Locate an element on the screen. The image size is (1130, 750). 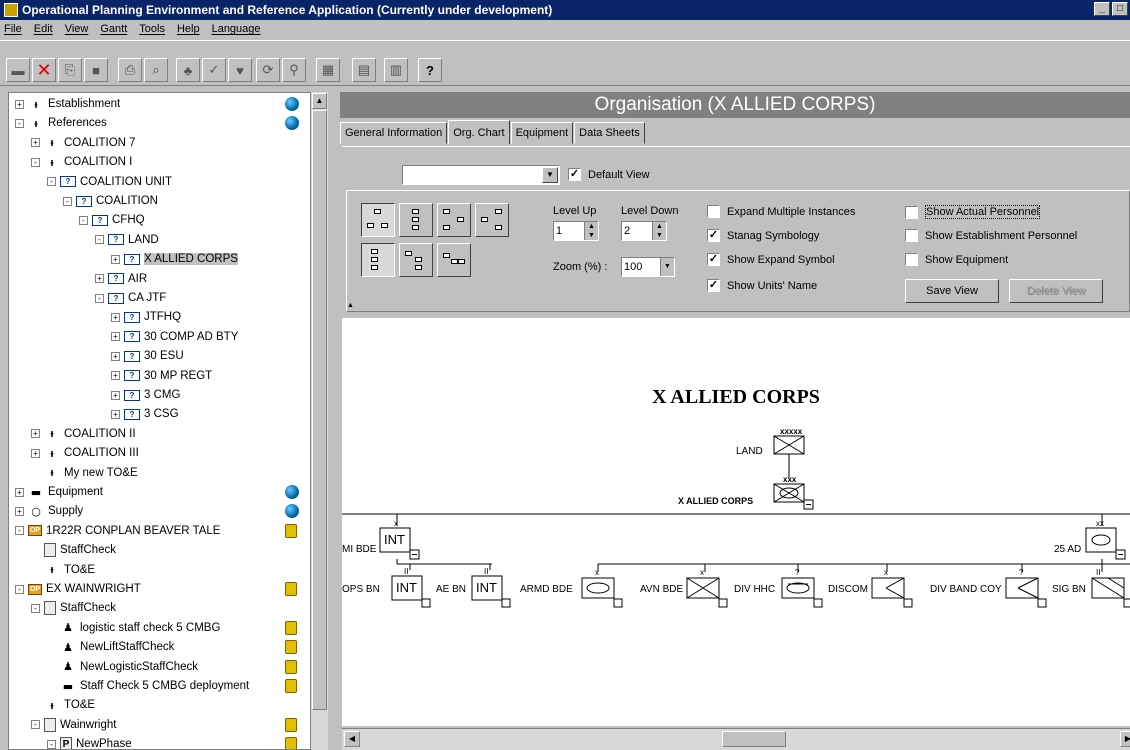
refresh-icon: ⟳ is located at coordinates (268, 70).